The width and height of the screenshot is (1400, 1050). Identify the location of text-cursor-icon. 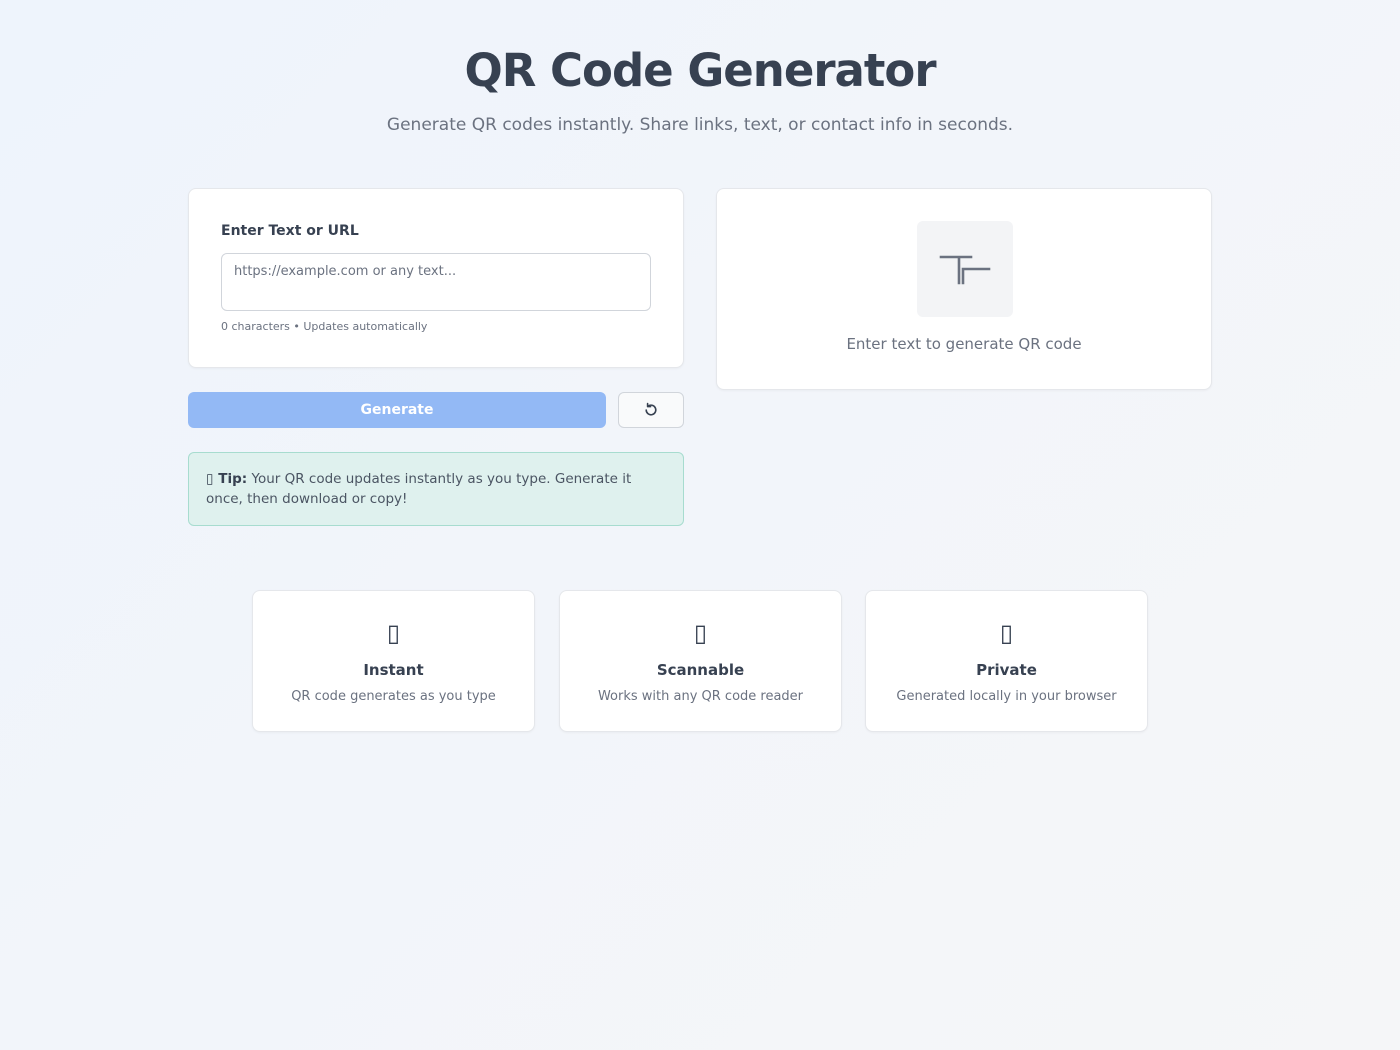
(965, 270).